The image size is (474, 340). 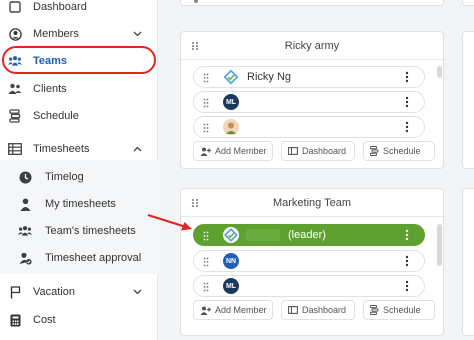 What do you see at coordinates (25, 204) in the screenshot?
I see `person-icon` at bounding box center [25, 204].